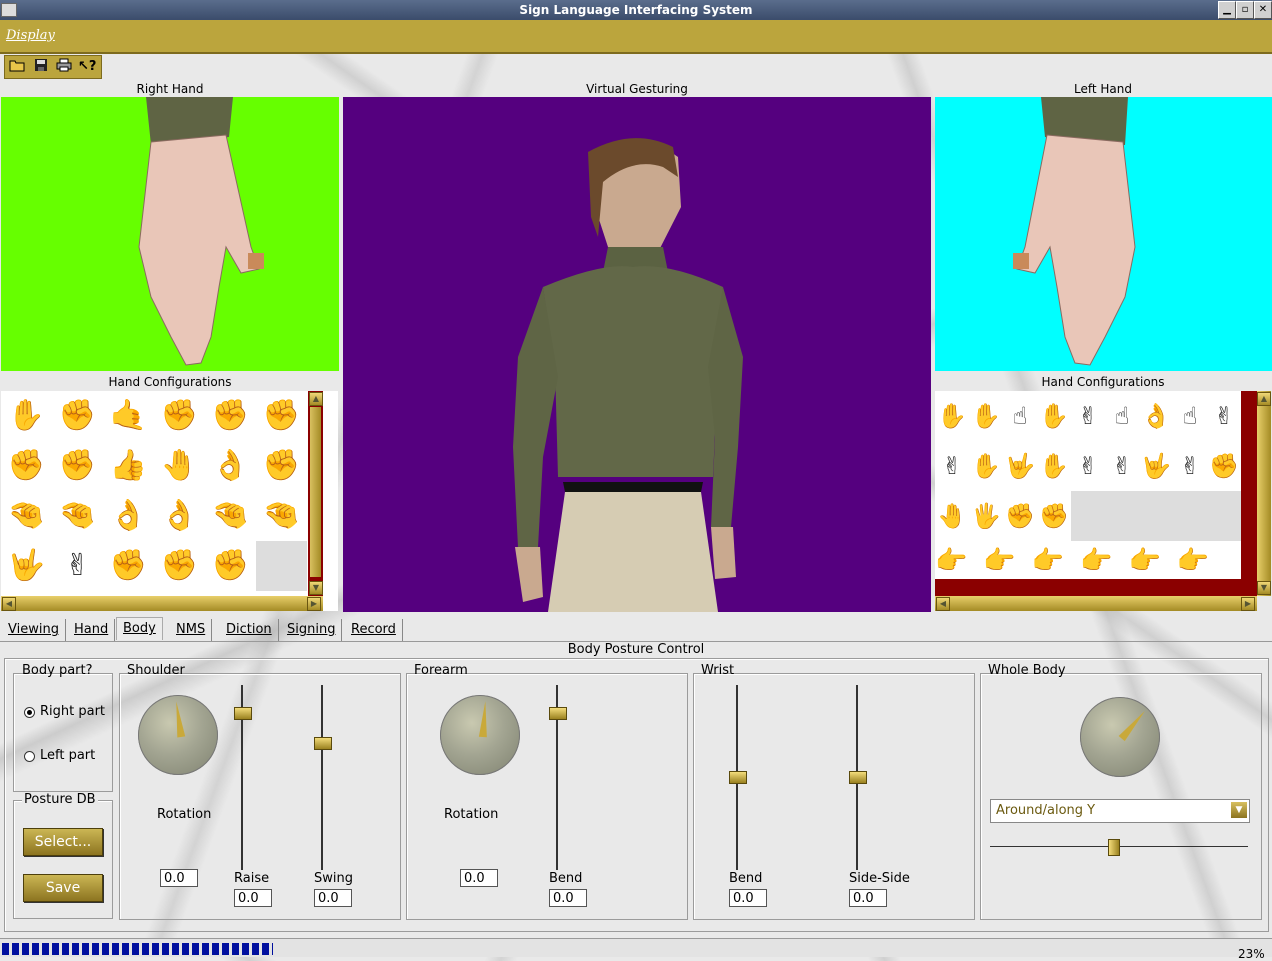 This screenshot has width=1272, height=961. I want to click on close-icon: ✕, so click(1263, 10).